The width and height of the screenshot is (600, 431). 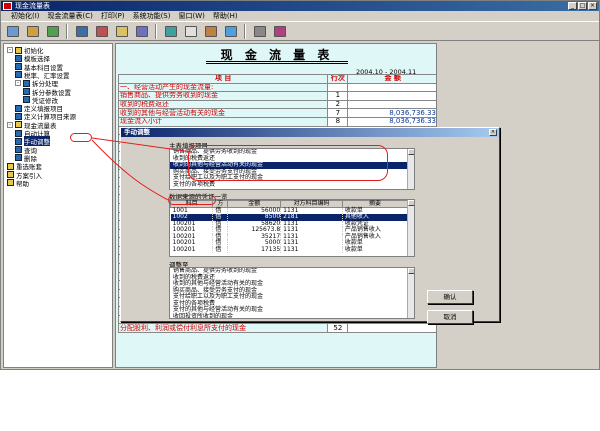 I want to click on report-cell-no: 52, so click(x=338, y=328).